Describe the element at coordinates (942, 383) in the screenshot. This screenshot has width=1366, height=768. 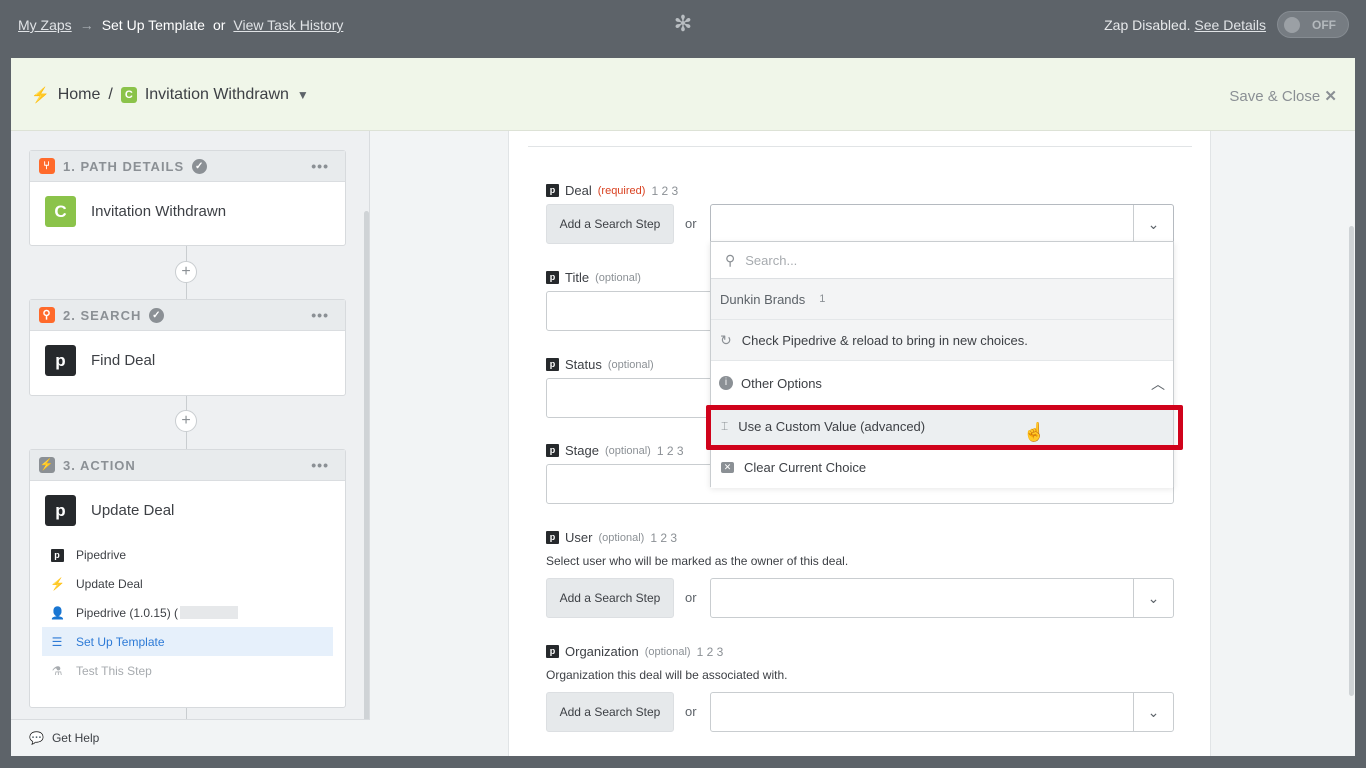
I see `other-options-toggle: i Other Options ︿` at that location.